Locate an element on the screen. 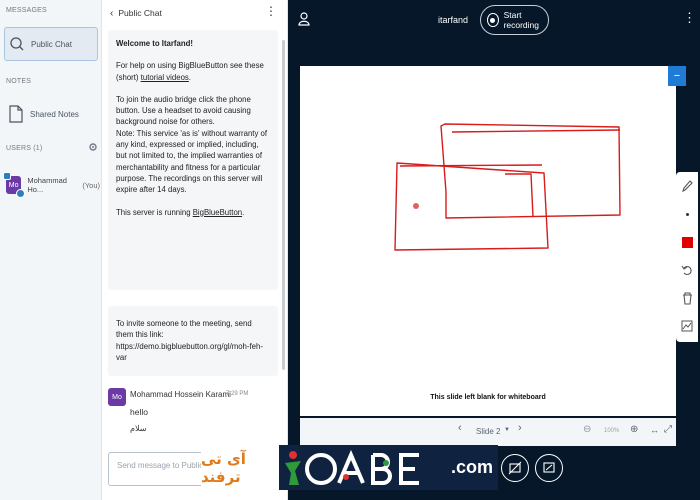 The image size is (700, 500). pencil-icon is located at coordinates (687, 186).